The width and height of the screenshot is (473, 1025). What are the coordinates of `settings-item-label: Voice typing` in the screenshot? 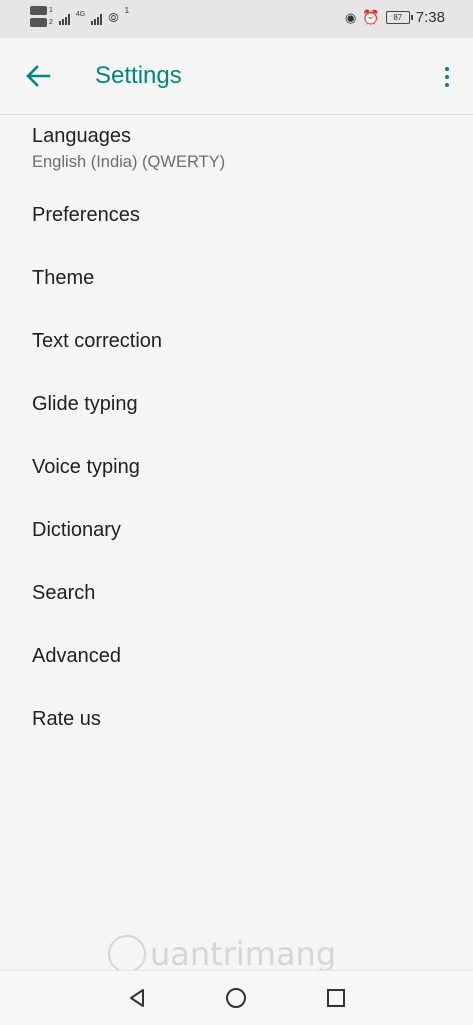 It's located at (86, 467).